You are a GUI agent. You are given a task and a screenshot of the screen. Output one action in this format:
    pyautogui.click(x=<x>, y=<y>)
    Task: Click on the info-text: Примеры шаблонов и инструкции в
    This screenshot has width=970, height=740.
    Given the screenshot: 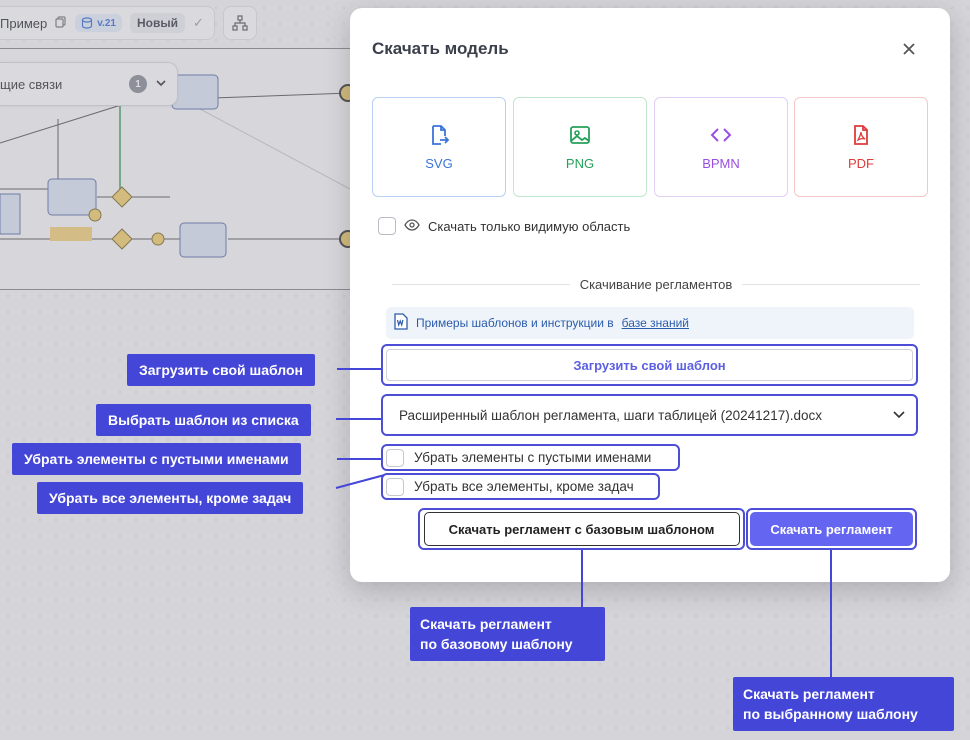 What is the action you would take?
    pyautogui.click(x=515, y=323)
    